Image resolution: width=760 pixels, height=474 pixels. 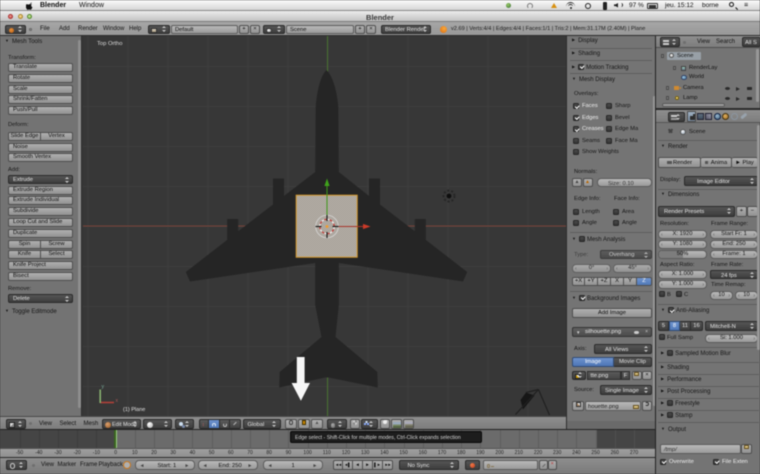 I want to click on svg-text: y, so click(x=103, y=387).